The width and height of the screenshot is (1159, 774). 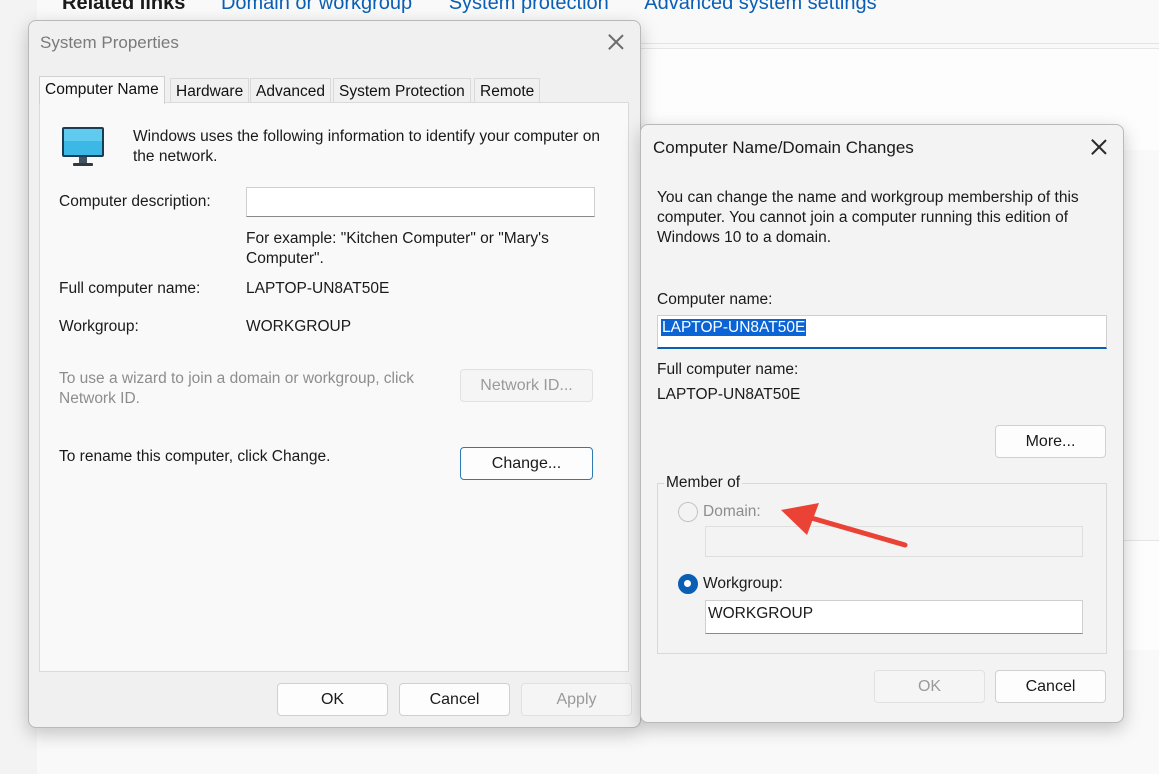 I want to click on tab-remote: Remote, so click(x=507, y=90).